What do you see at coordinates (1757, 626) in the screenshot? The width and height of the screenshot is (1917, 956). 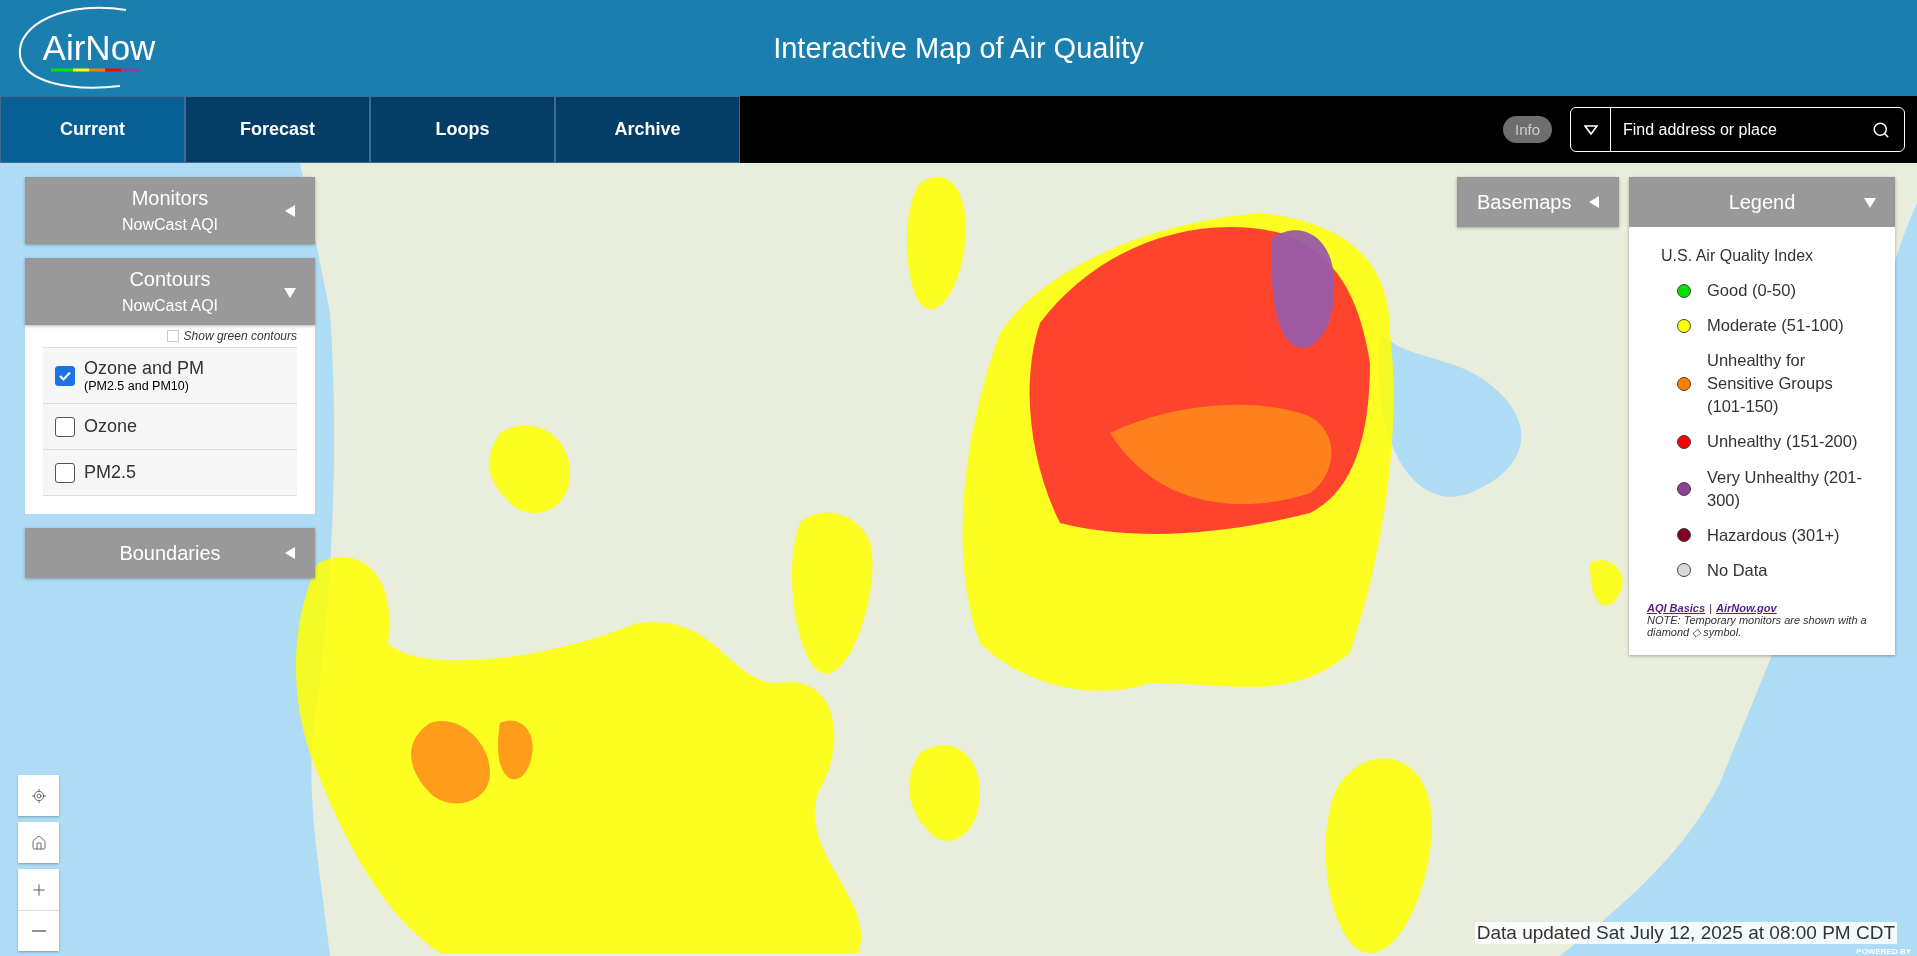 I see `legend-note: NOTE: Temporary monitors are shown with a diamond ◇ symbol.` at bounding box center [1757, 626].